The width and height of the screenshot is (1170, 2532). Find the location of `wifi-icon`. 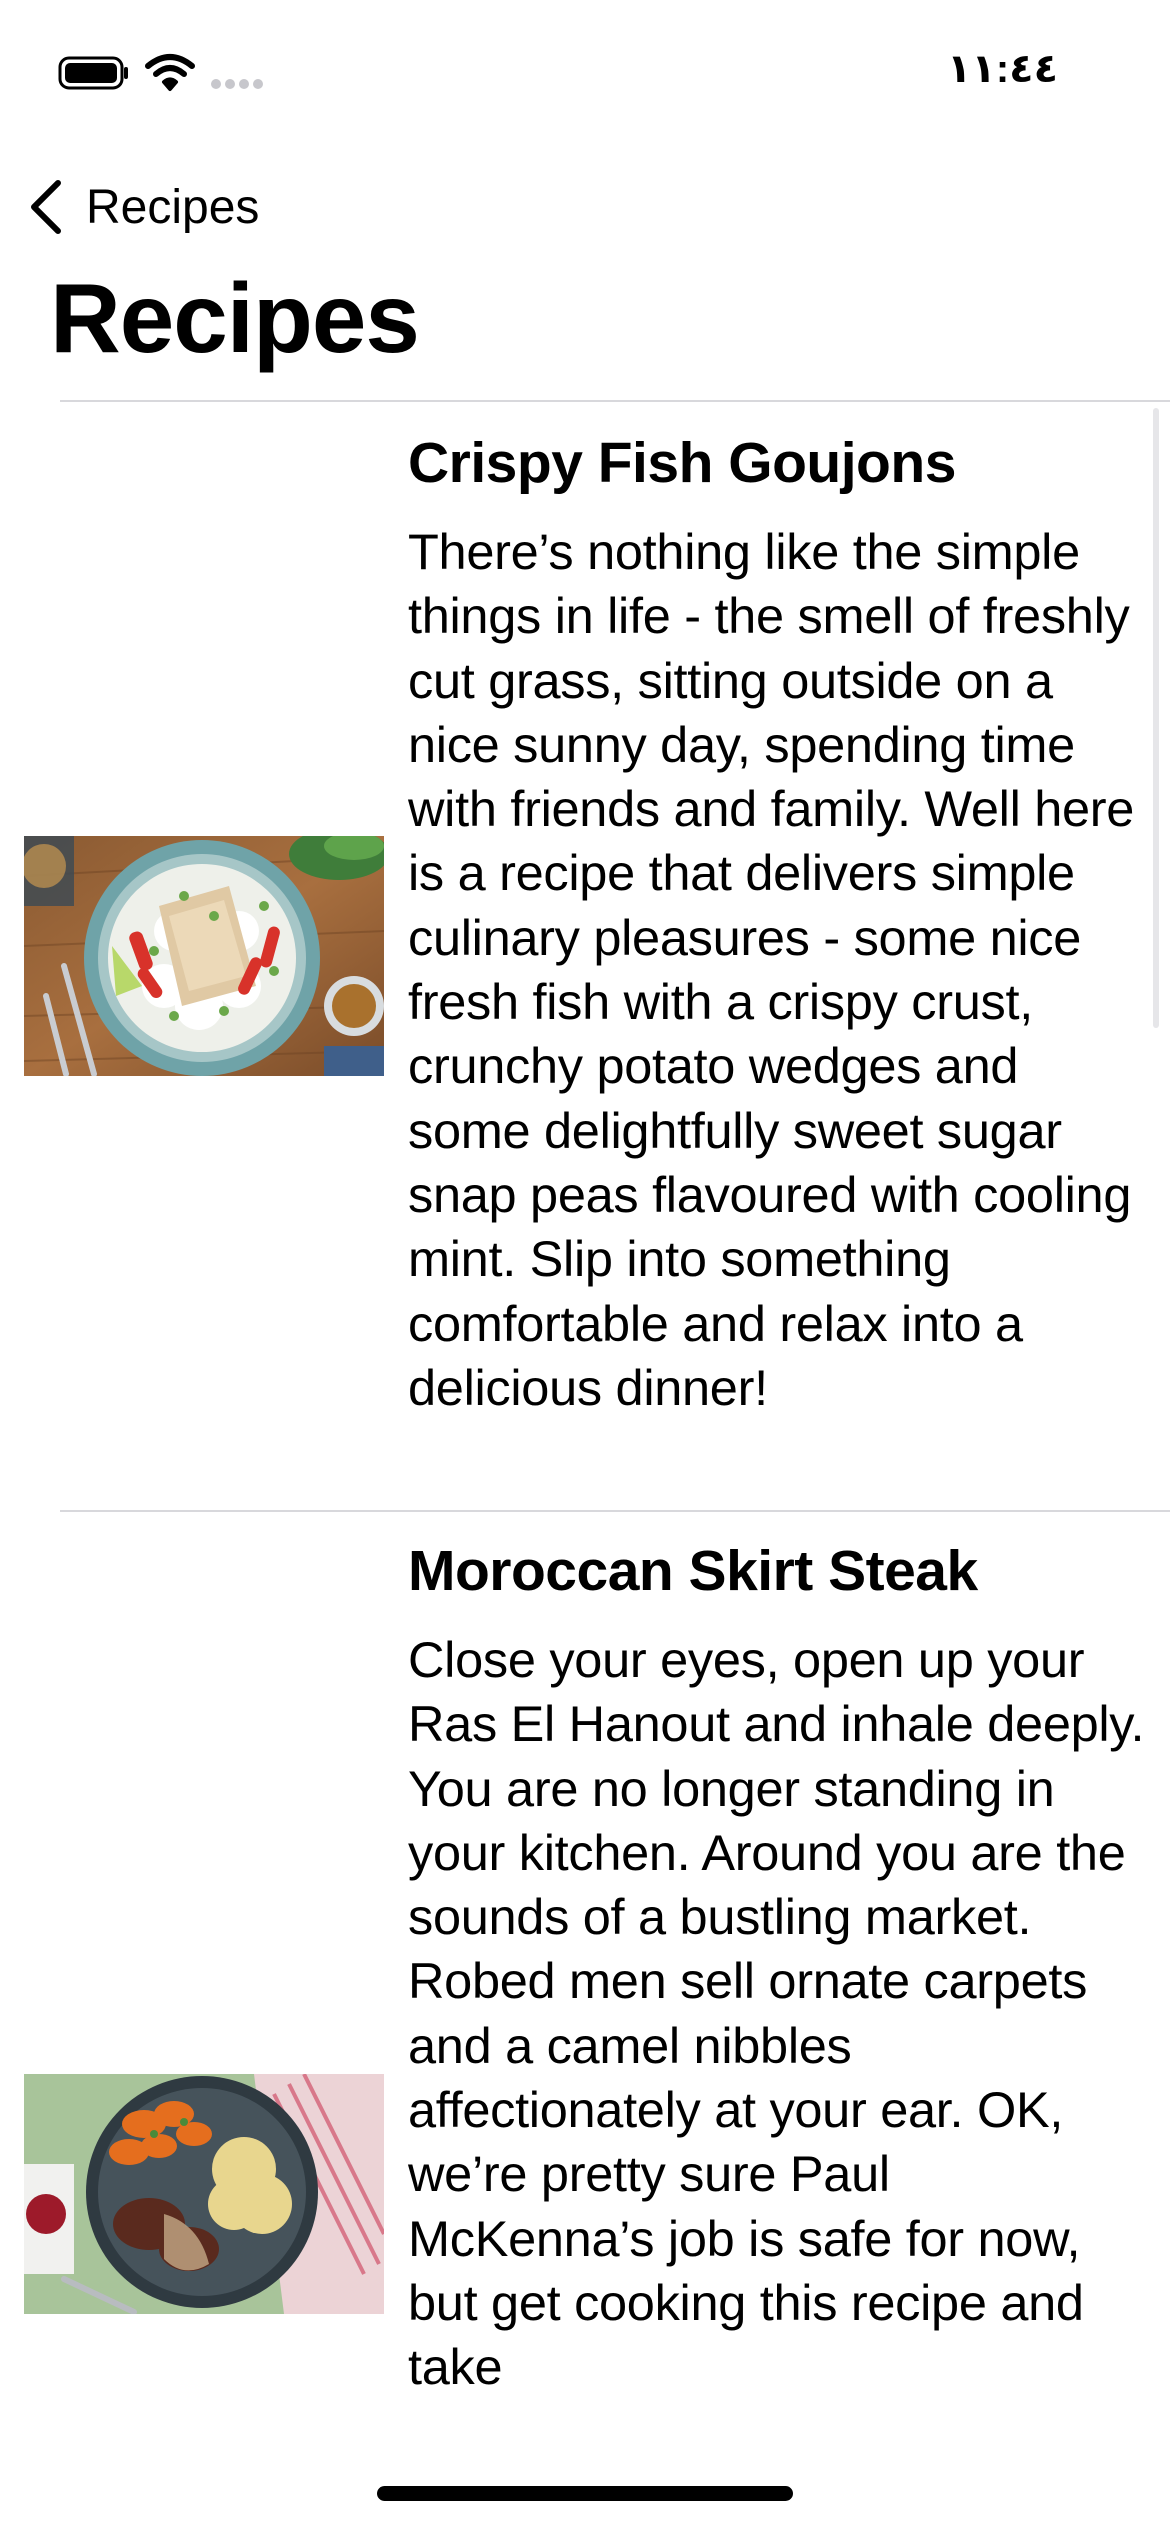

wifi-icon is located at coordinates (170, 72).